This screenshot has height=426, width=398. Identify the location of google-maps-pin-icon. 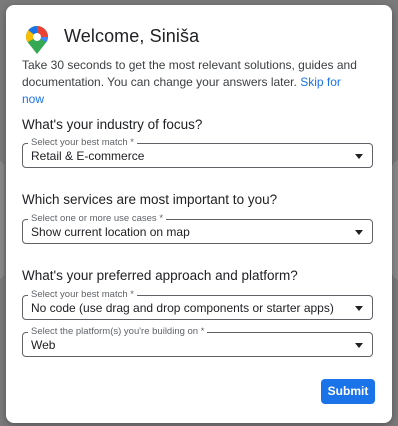
(37, 40).